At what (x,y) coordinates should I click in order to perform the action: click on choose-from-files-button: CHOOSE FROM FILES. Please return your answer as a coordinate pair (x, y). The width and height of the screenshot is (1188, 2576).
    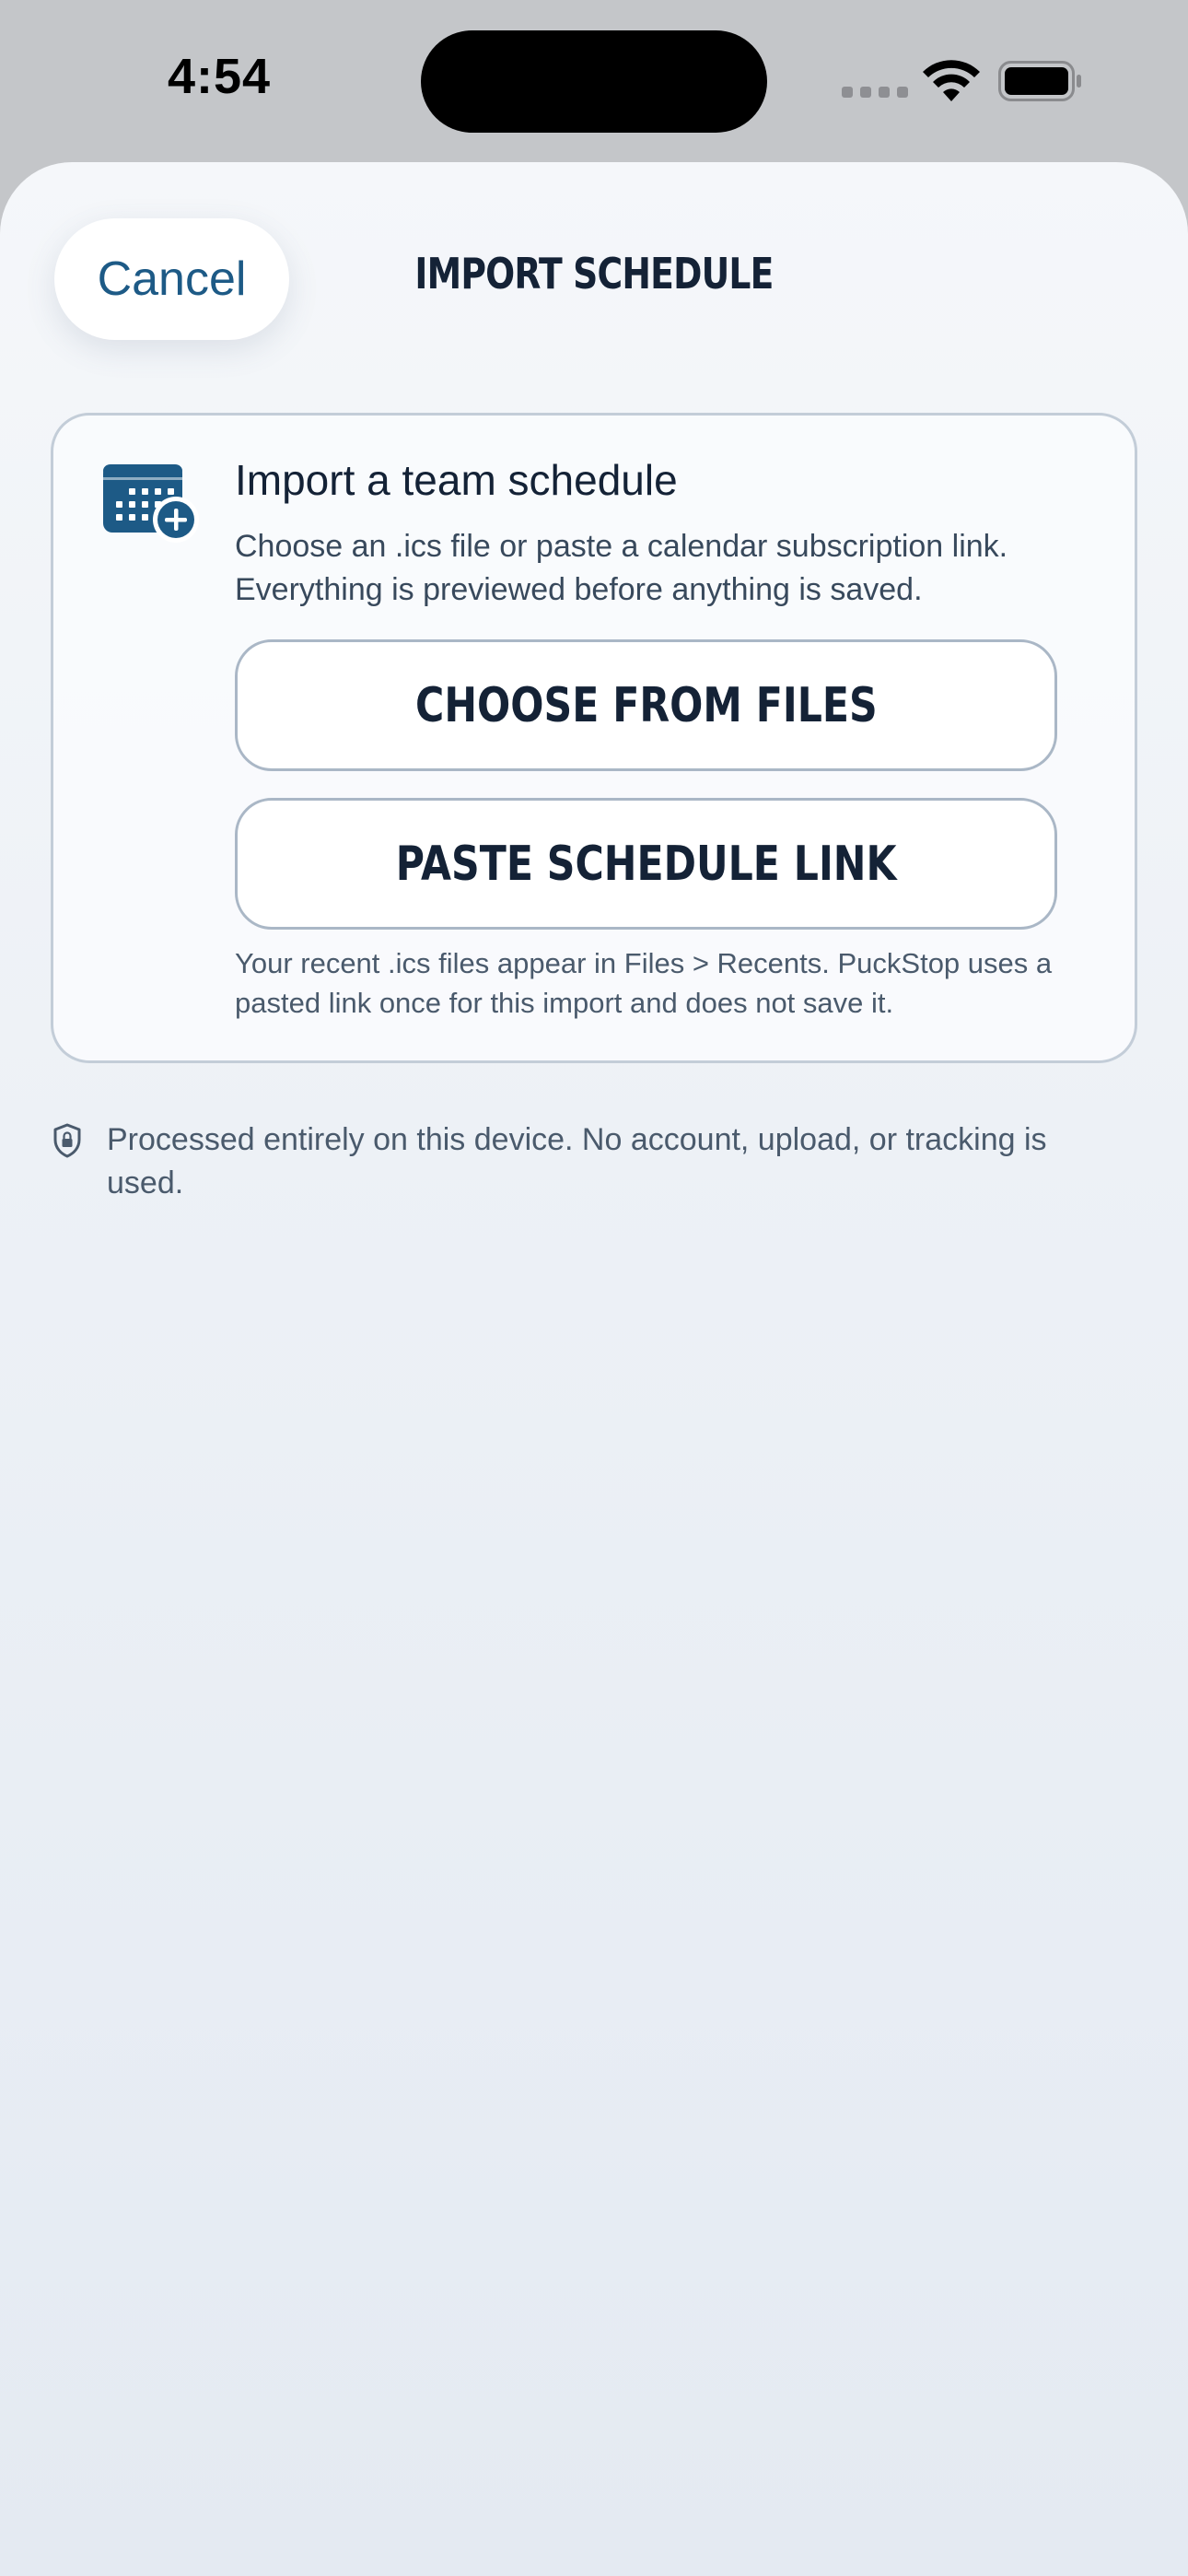
    Looking at the image, I should click on (646, 705).